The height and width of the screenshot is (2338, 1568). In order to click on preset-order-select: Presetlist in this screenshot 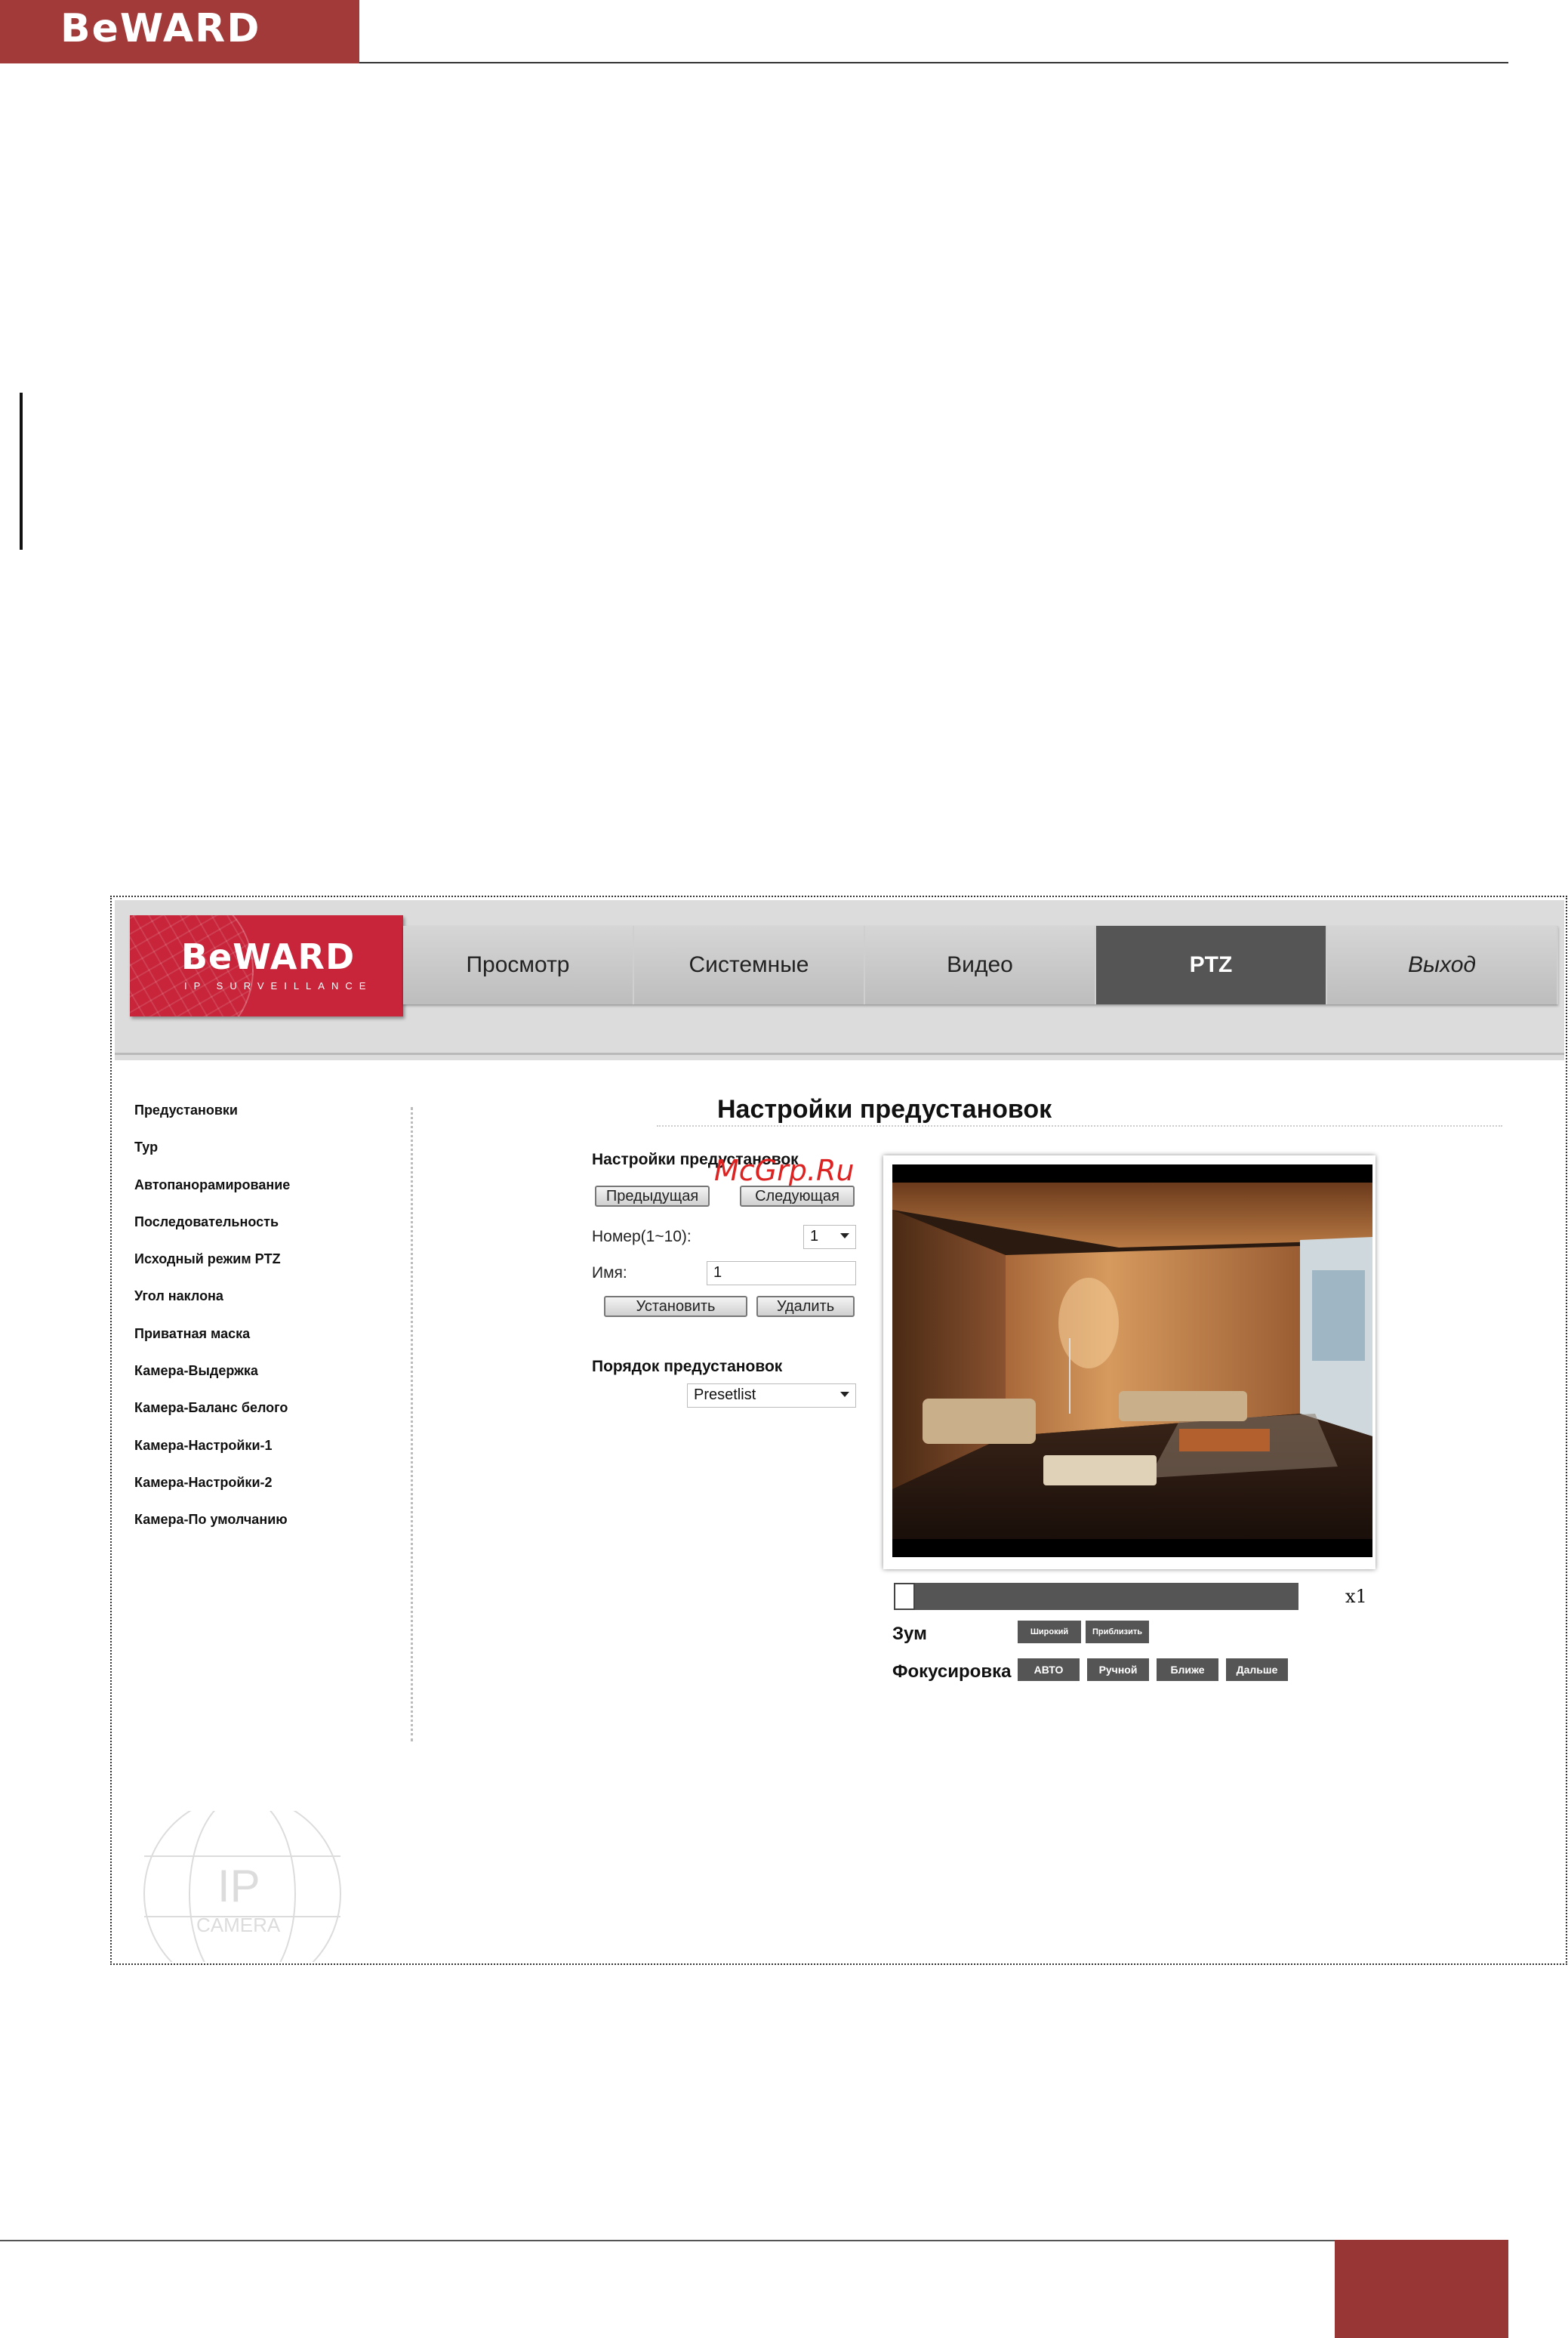, I will do `click(771, 1395)`.